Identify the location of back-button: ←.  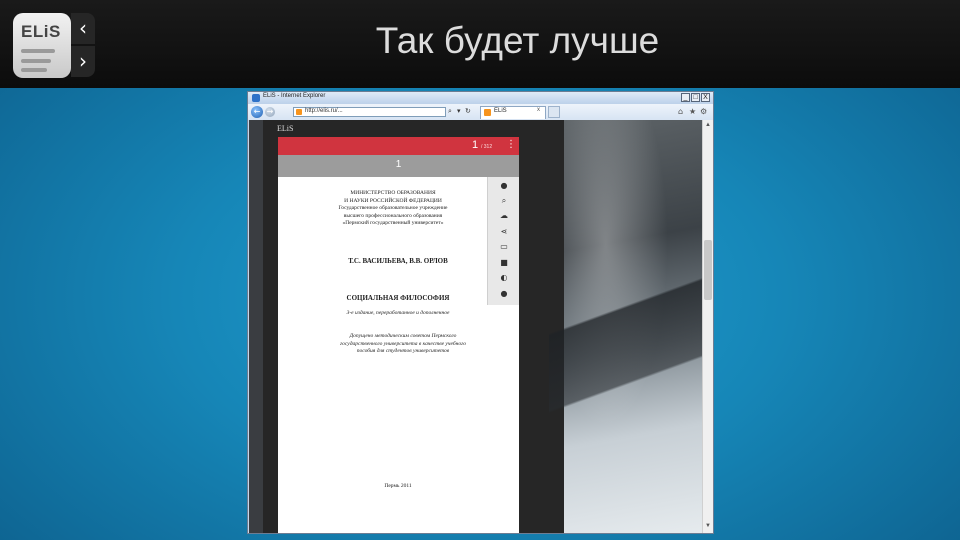
(257, 112).